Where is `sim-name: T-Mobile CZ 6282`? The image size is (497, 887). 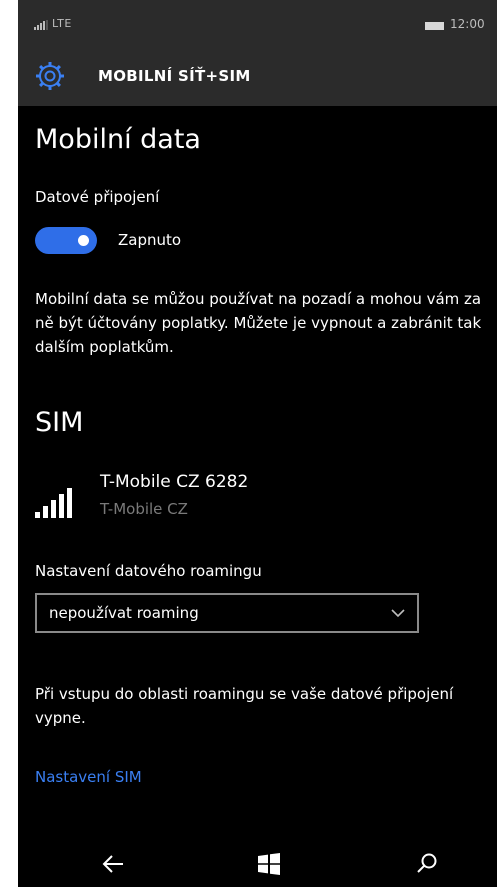
sim-name: T-Mobile CZ 6282 is located at coordinates (174, 482).